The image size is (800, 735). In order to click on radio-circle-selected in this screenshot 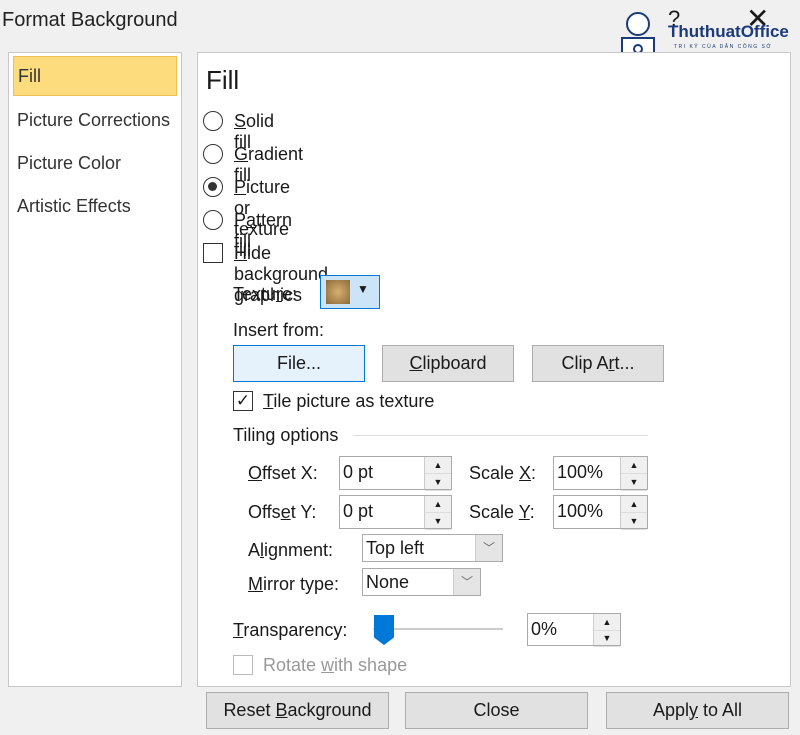, I will do `click(213, 187)`.